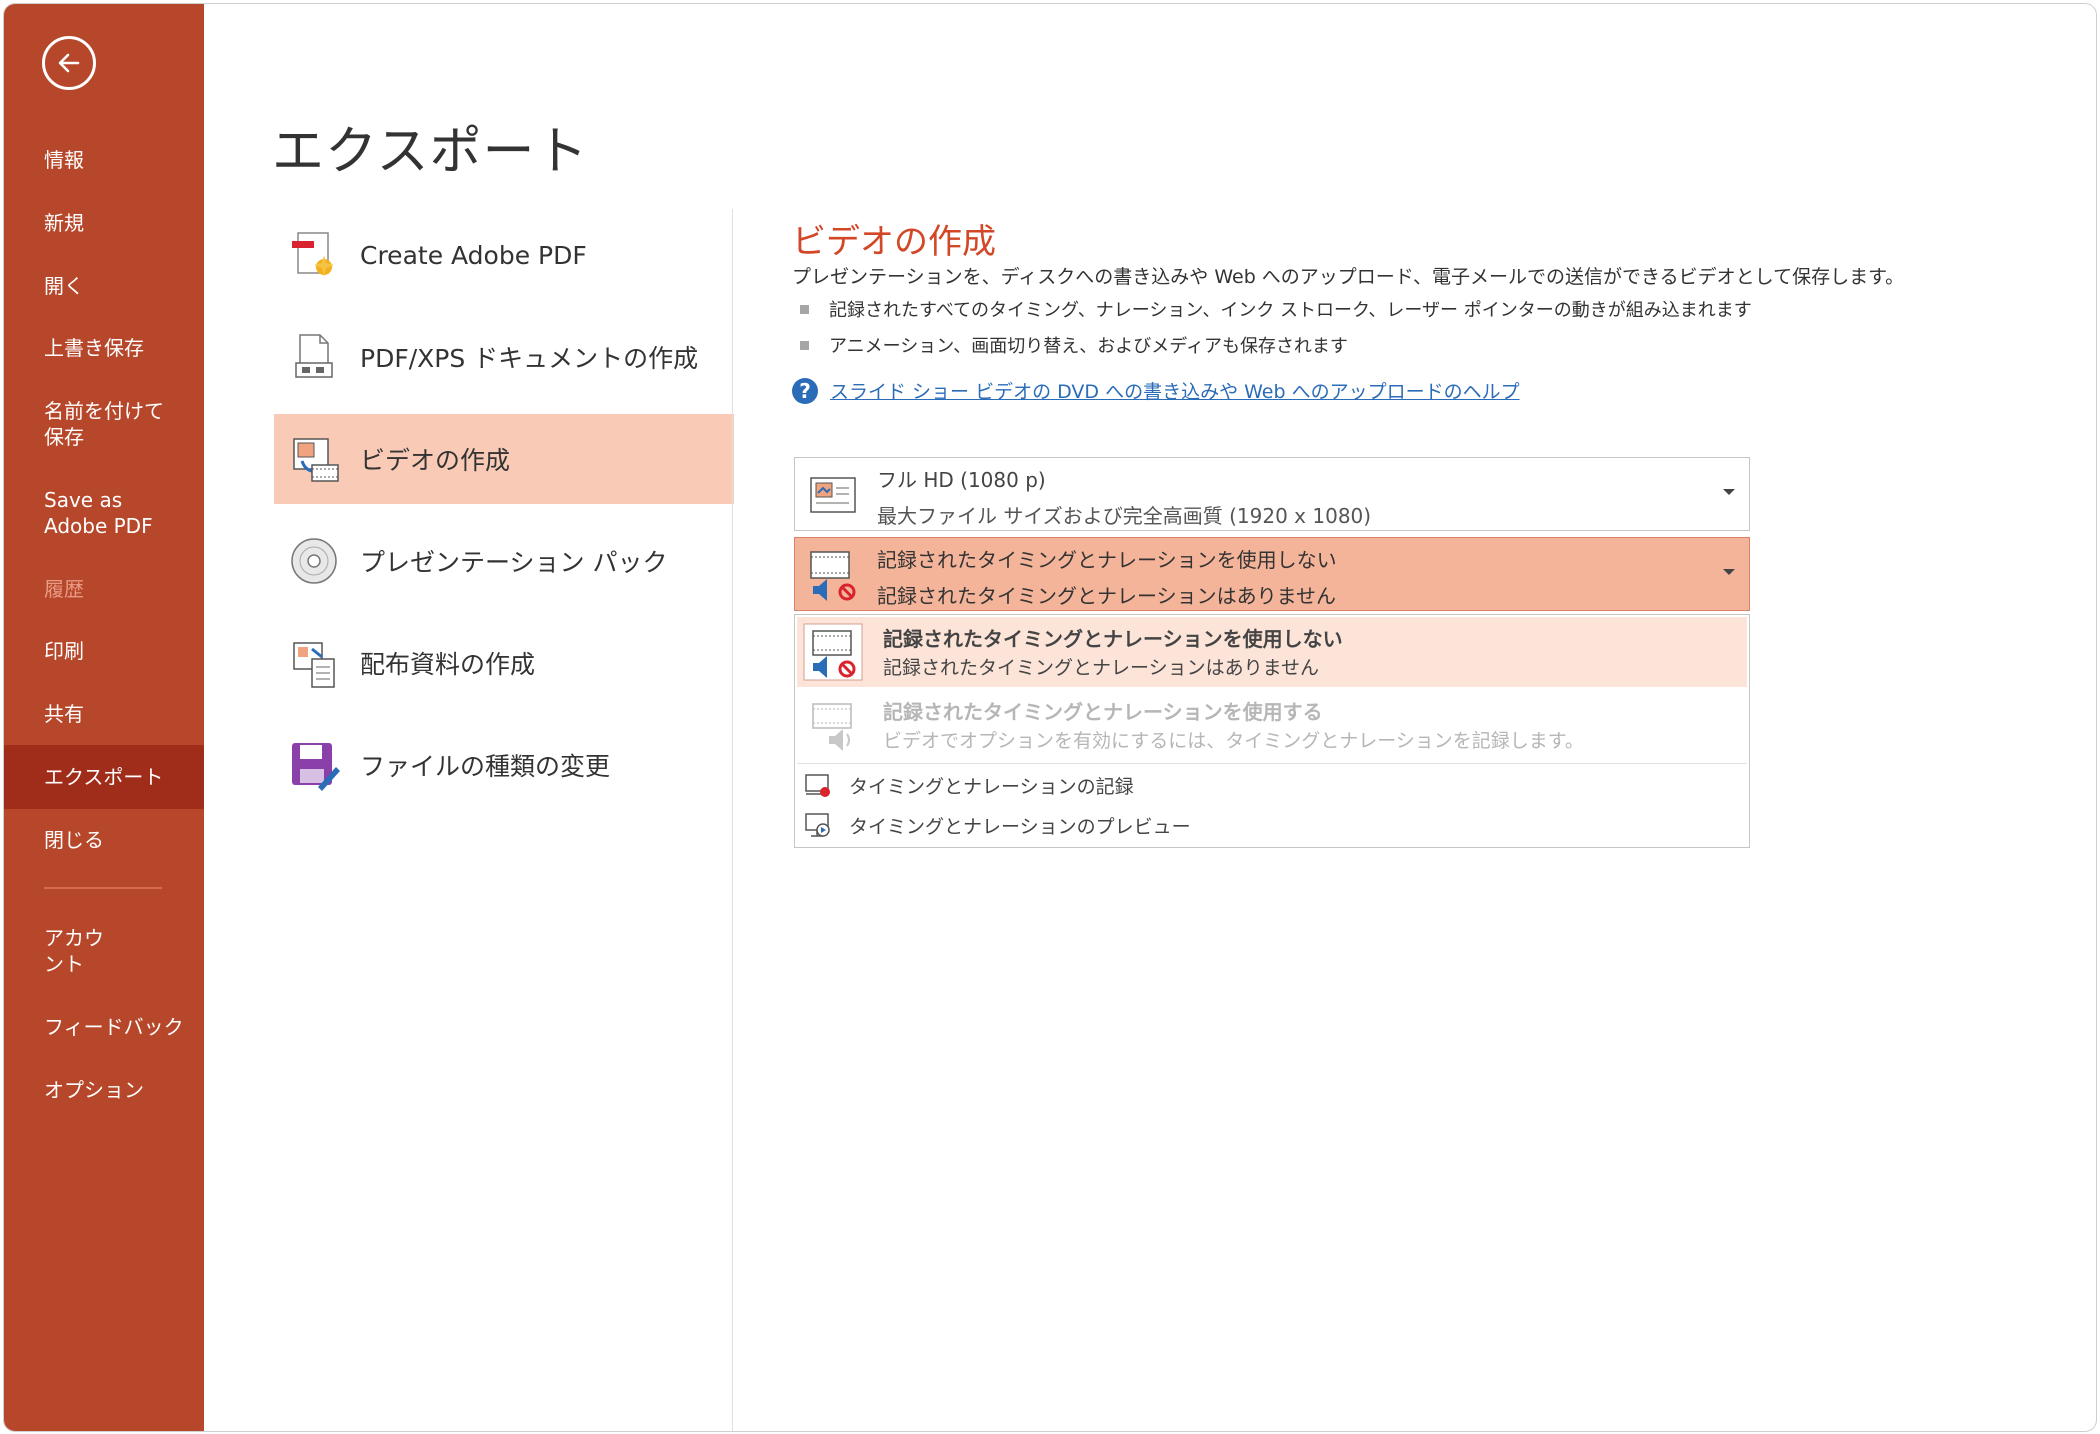 The image size is (2100, 1434). I want to click on menu-item-preview-timings: タイミングとナレーションのプレビュー, so click(997, 825).